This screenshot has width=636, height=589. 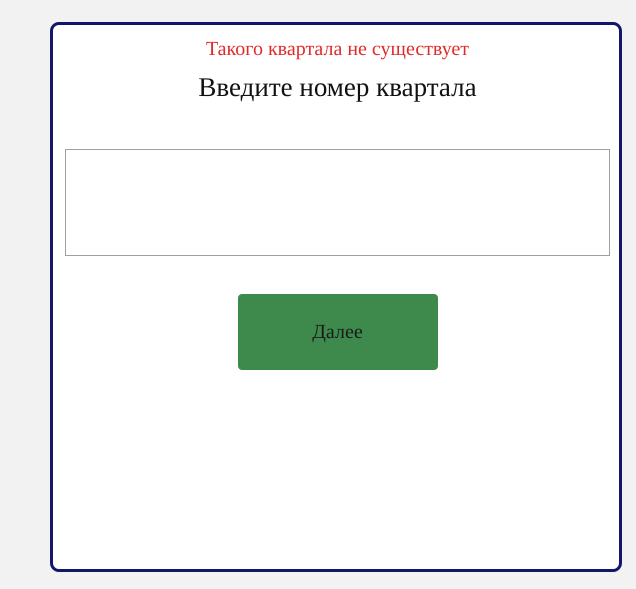 I want to click on error-message: Такого квартала не существует, so click(x=338, y=49).